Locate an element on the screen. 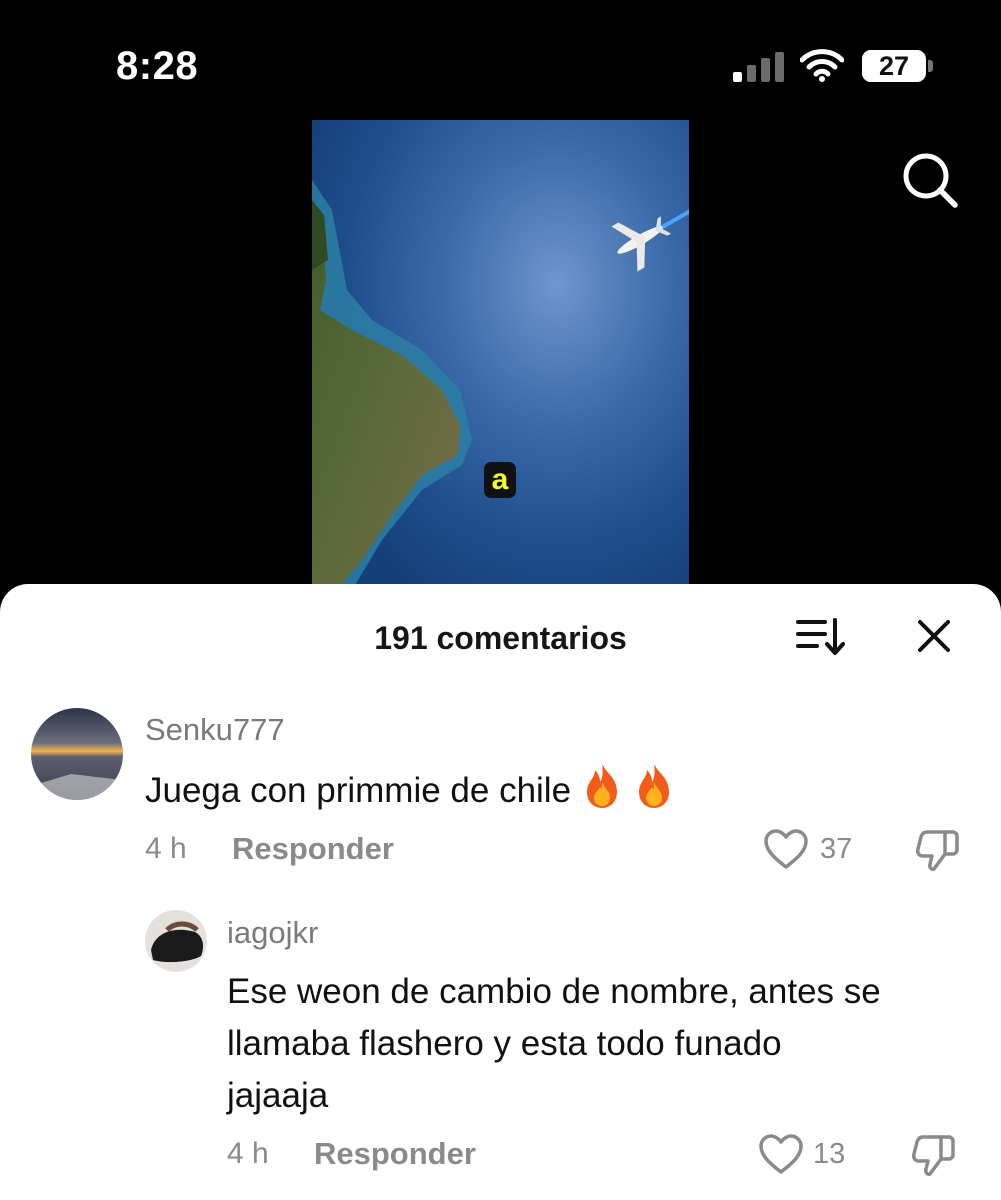 Image resolution: width=1001 pixels, height=1200 pixels. like-count: 13 is located at coordinates (829, 1154).